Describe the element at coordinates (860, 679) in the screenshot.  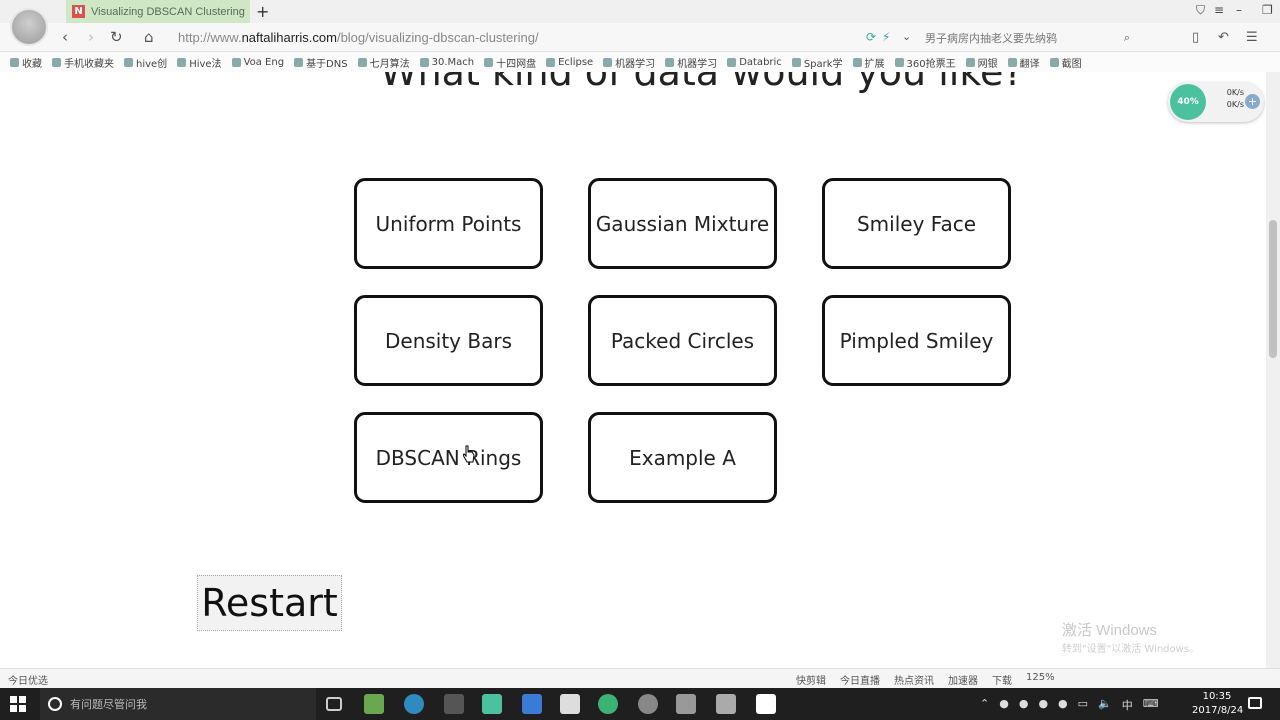
I see `status-item-live: 今日直播` at that location.